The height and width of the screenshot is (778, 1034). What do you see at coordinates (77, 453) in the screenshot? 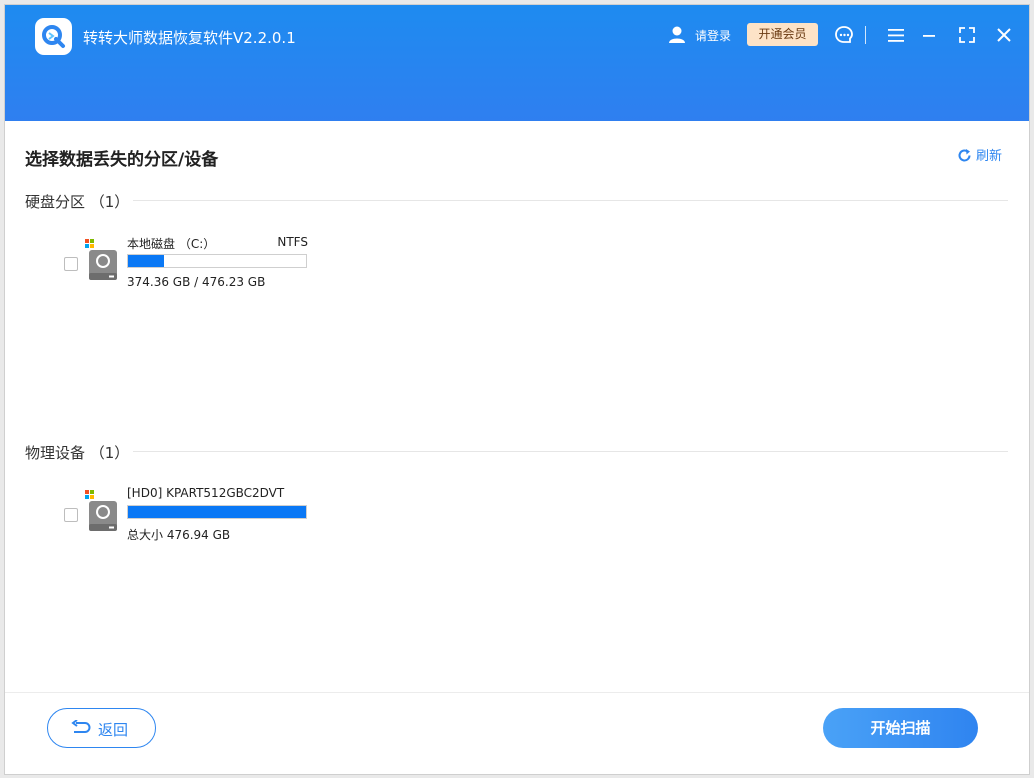
I see `section-header-physical: 物理设备 （1）` at bounding box center [77, 453].